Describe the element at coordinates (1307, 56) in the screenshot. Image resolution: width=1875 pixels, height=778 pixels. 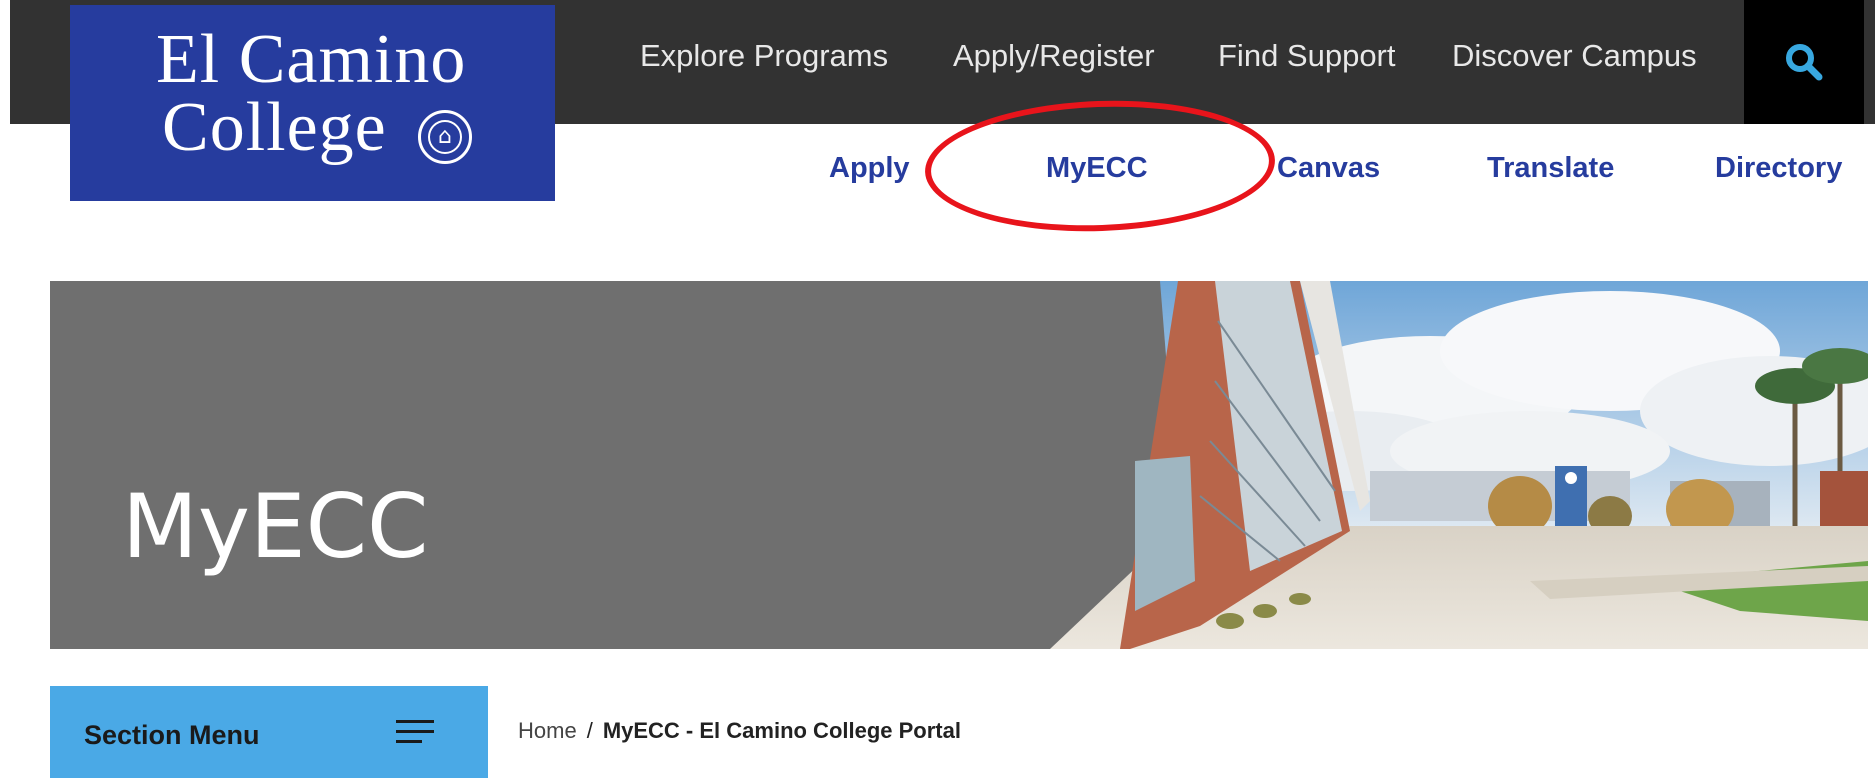
I see `nav-find-support: Find Support` at that location.